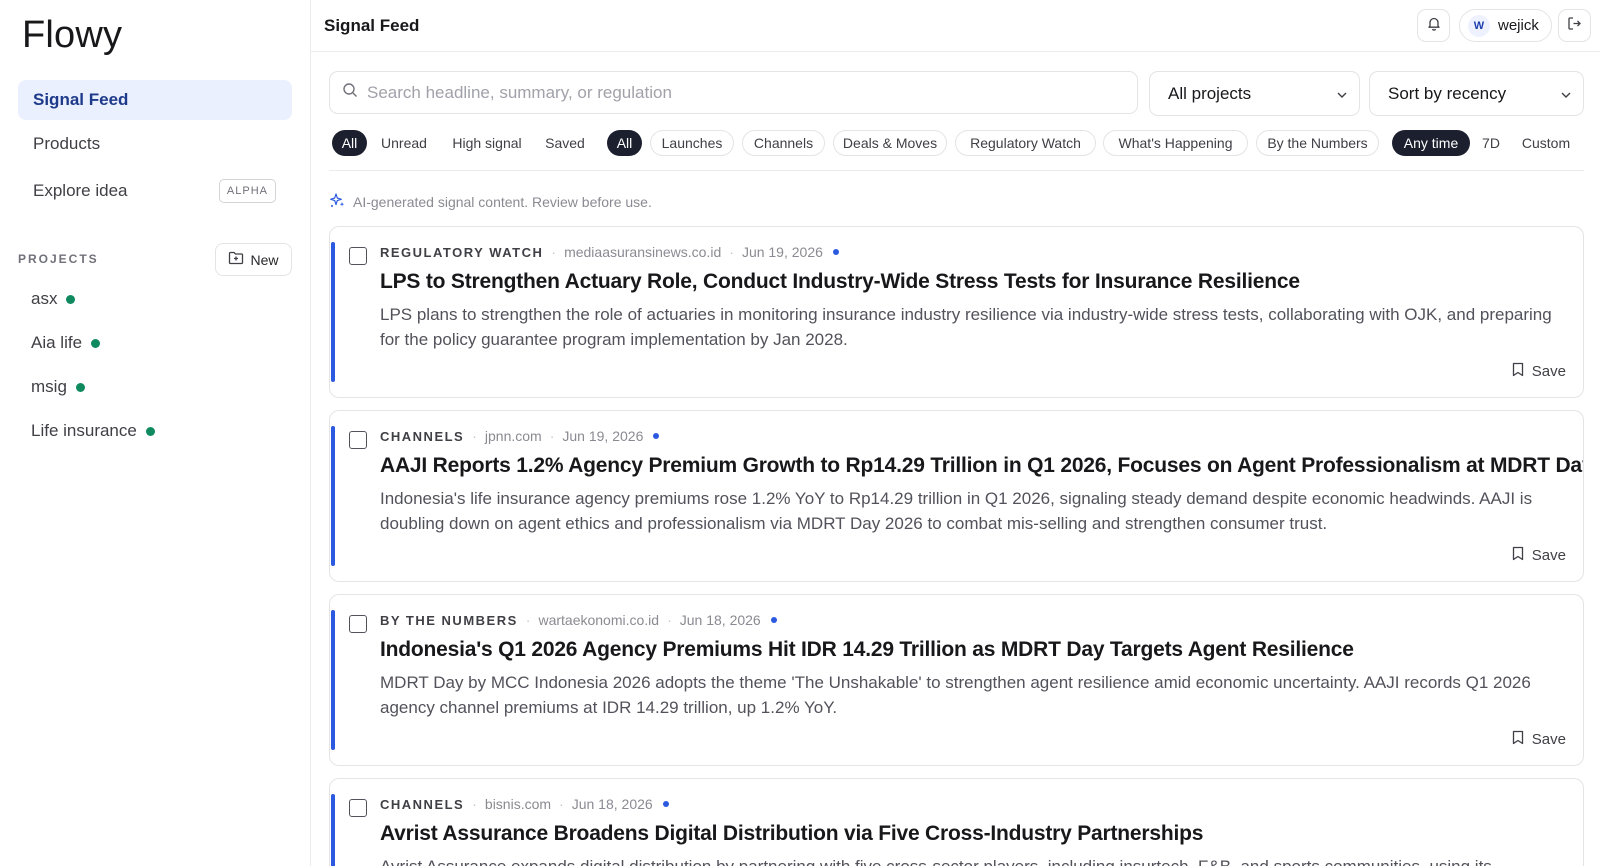 This screenshot has width=1600, height=866. I want to click on logout-button, so click(1574, 25).